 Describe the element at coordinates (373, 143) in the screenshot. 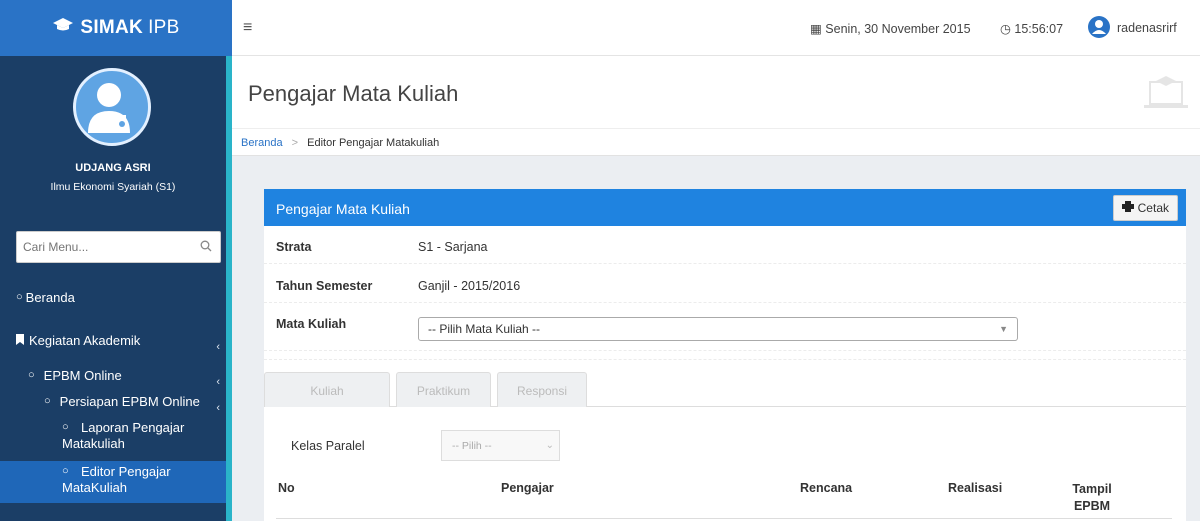

I see `breadcrumb-current: Editor Pengajar Matakuliah` at that location.